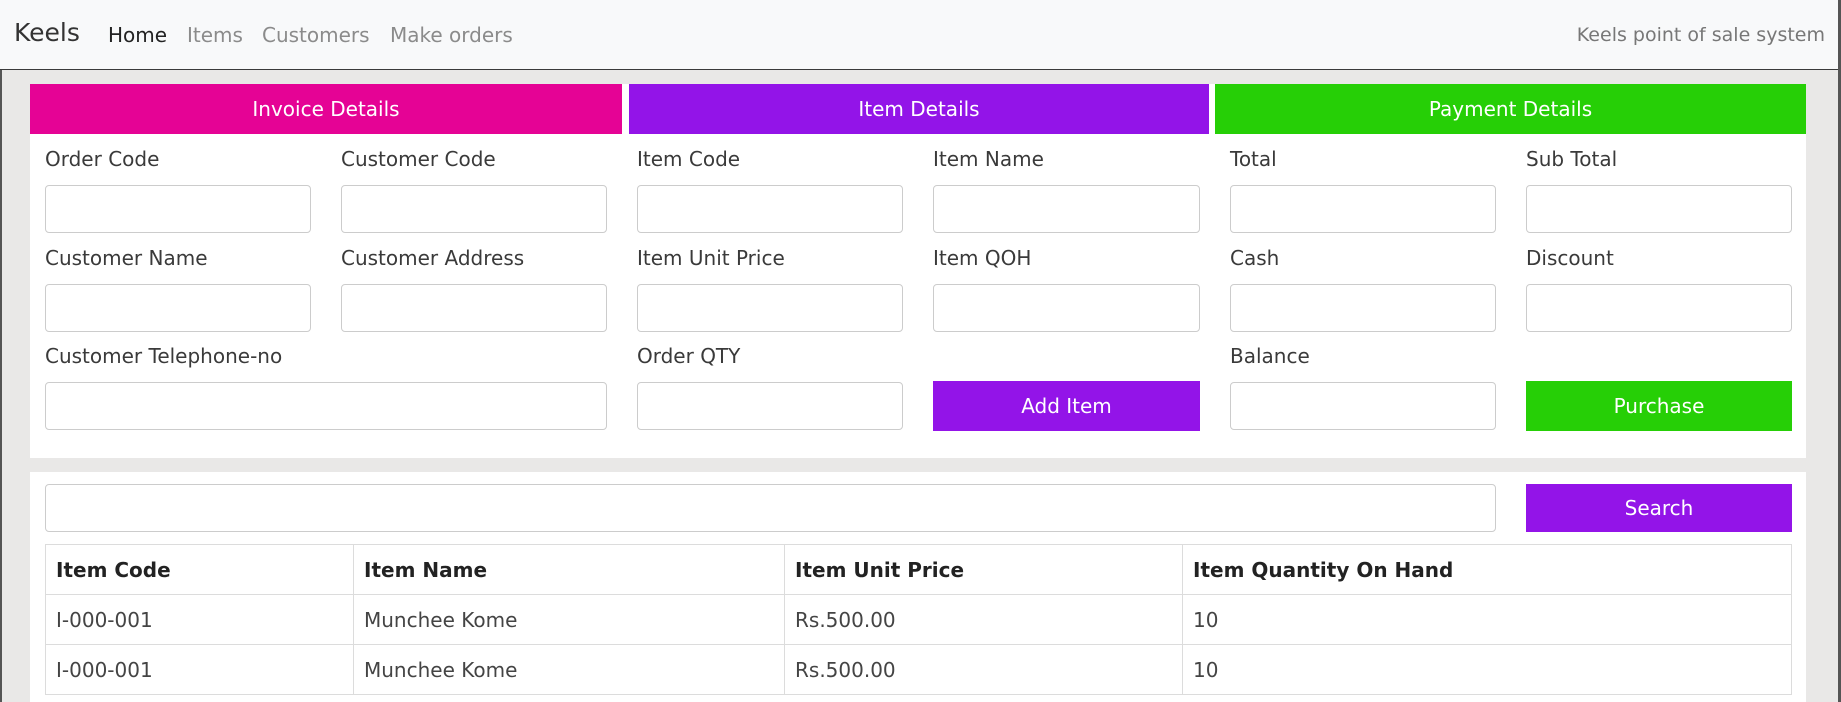  I want to click on item-code-label: Item Code, so click(689, 159).